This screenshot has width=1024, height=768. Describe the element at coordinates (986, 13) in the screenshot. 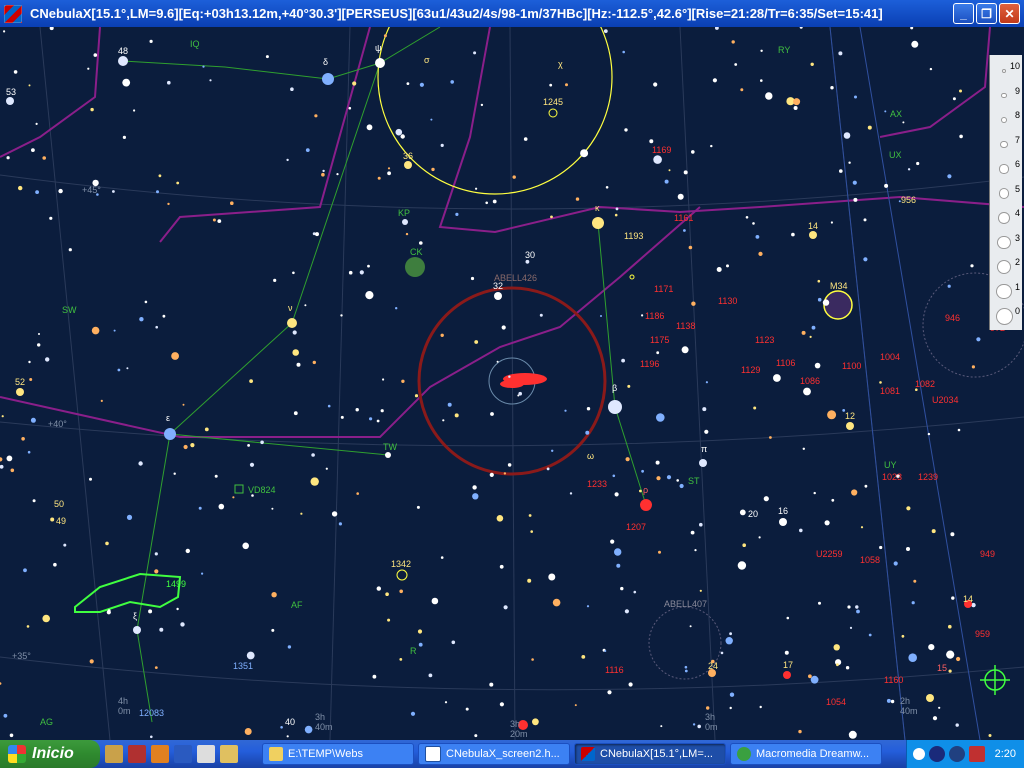

I see `maximize-button: ❐` at that location.